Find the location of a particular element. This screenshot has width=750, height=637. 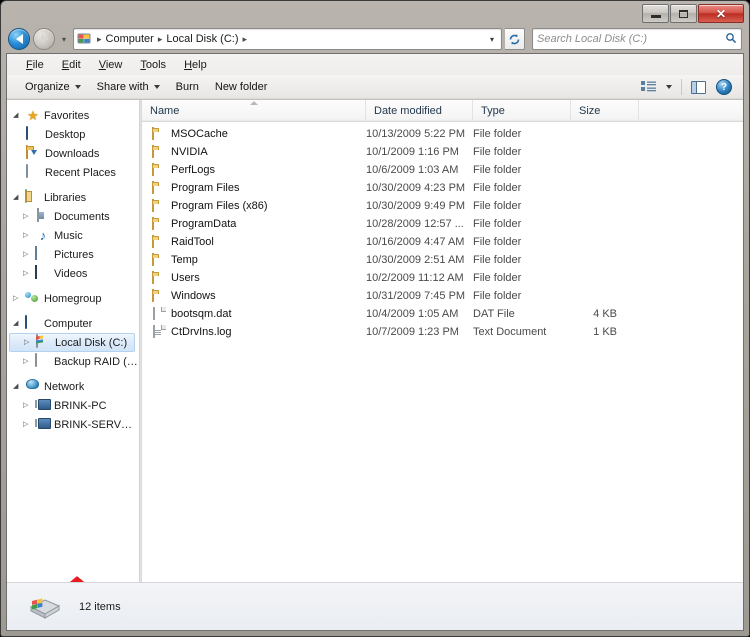

sidebar-item-computer: ◢ Computer is located at coordinates (73, 323).